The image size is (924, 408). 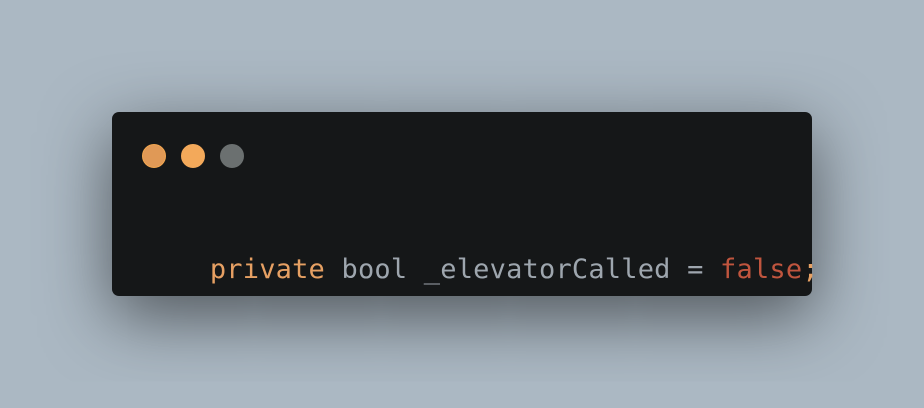 What do you see at coordinates (810, 269) in the screenshot?
I see `semicolon: ;` at bounding box center [810, 269].